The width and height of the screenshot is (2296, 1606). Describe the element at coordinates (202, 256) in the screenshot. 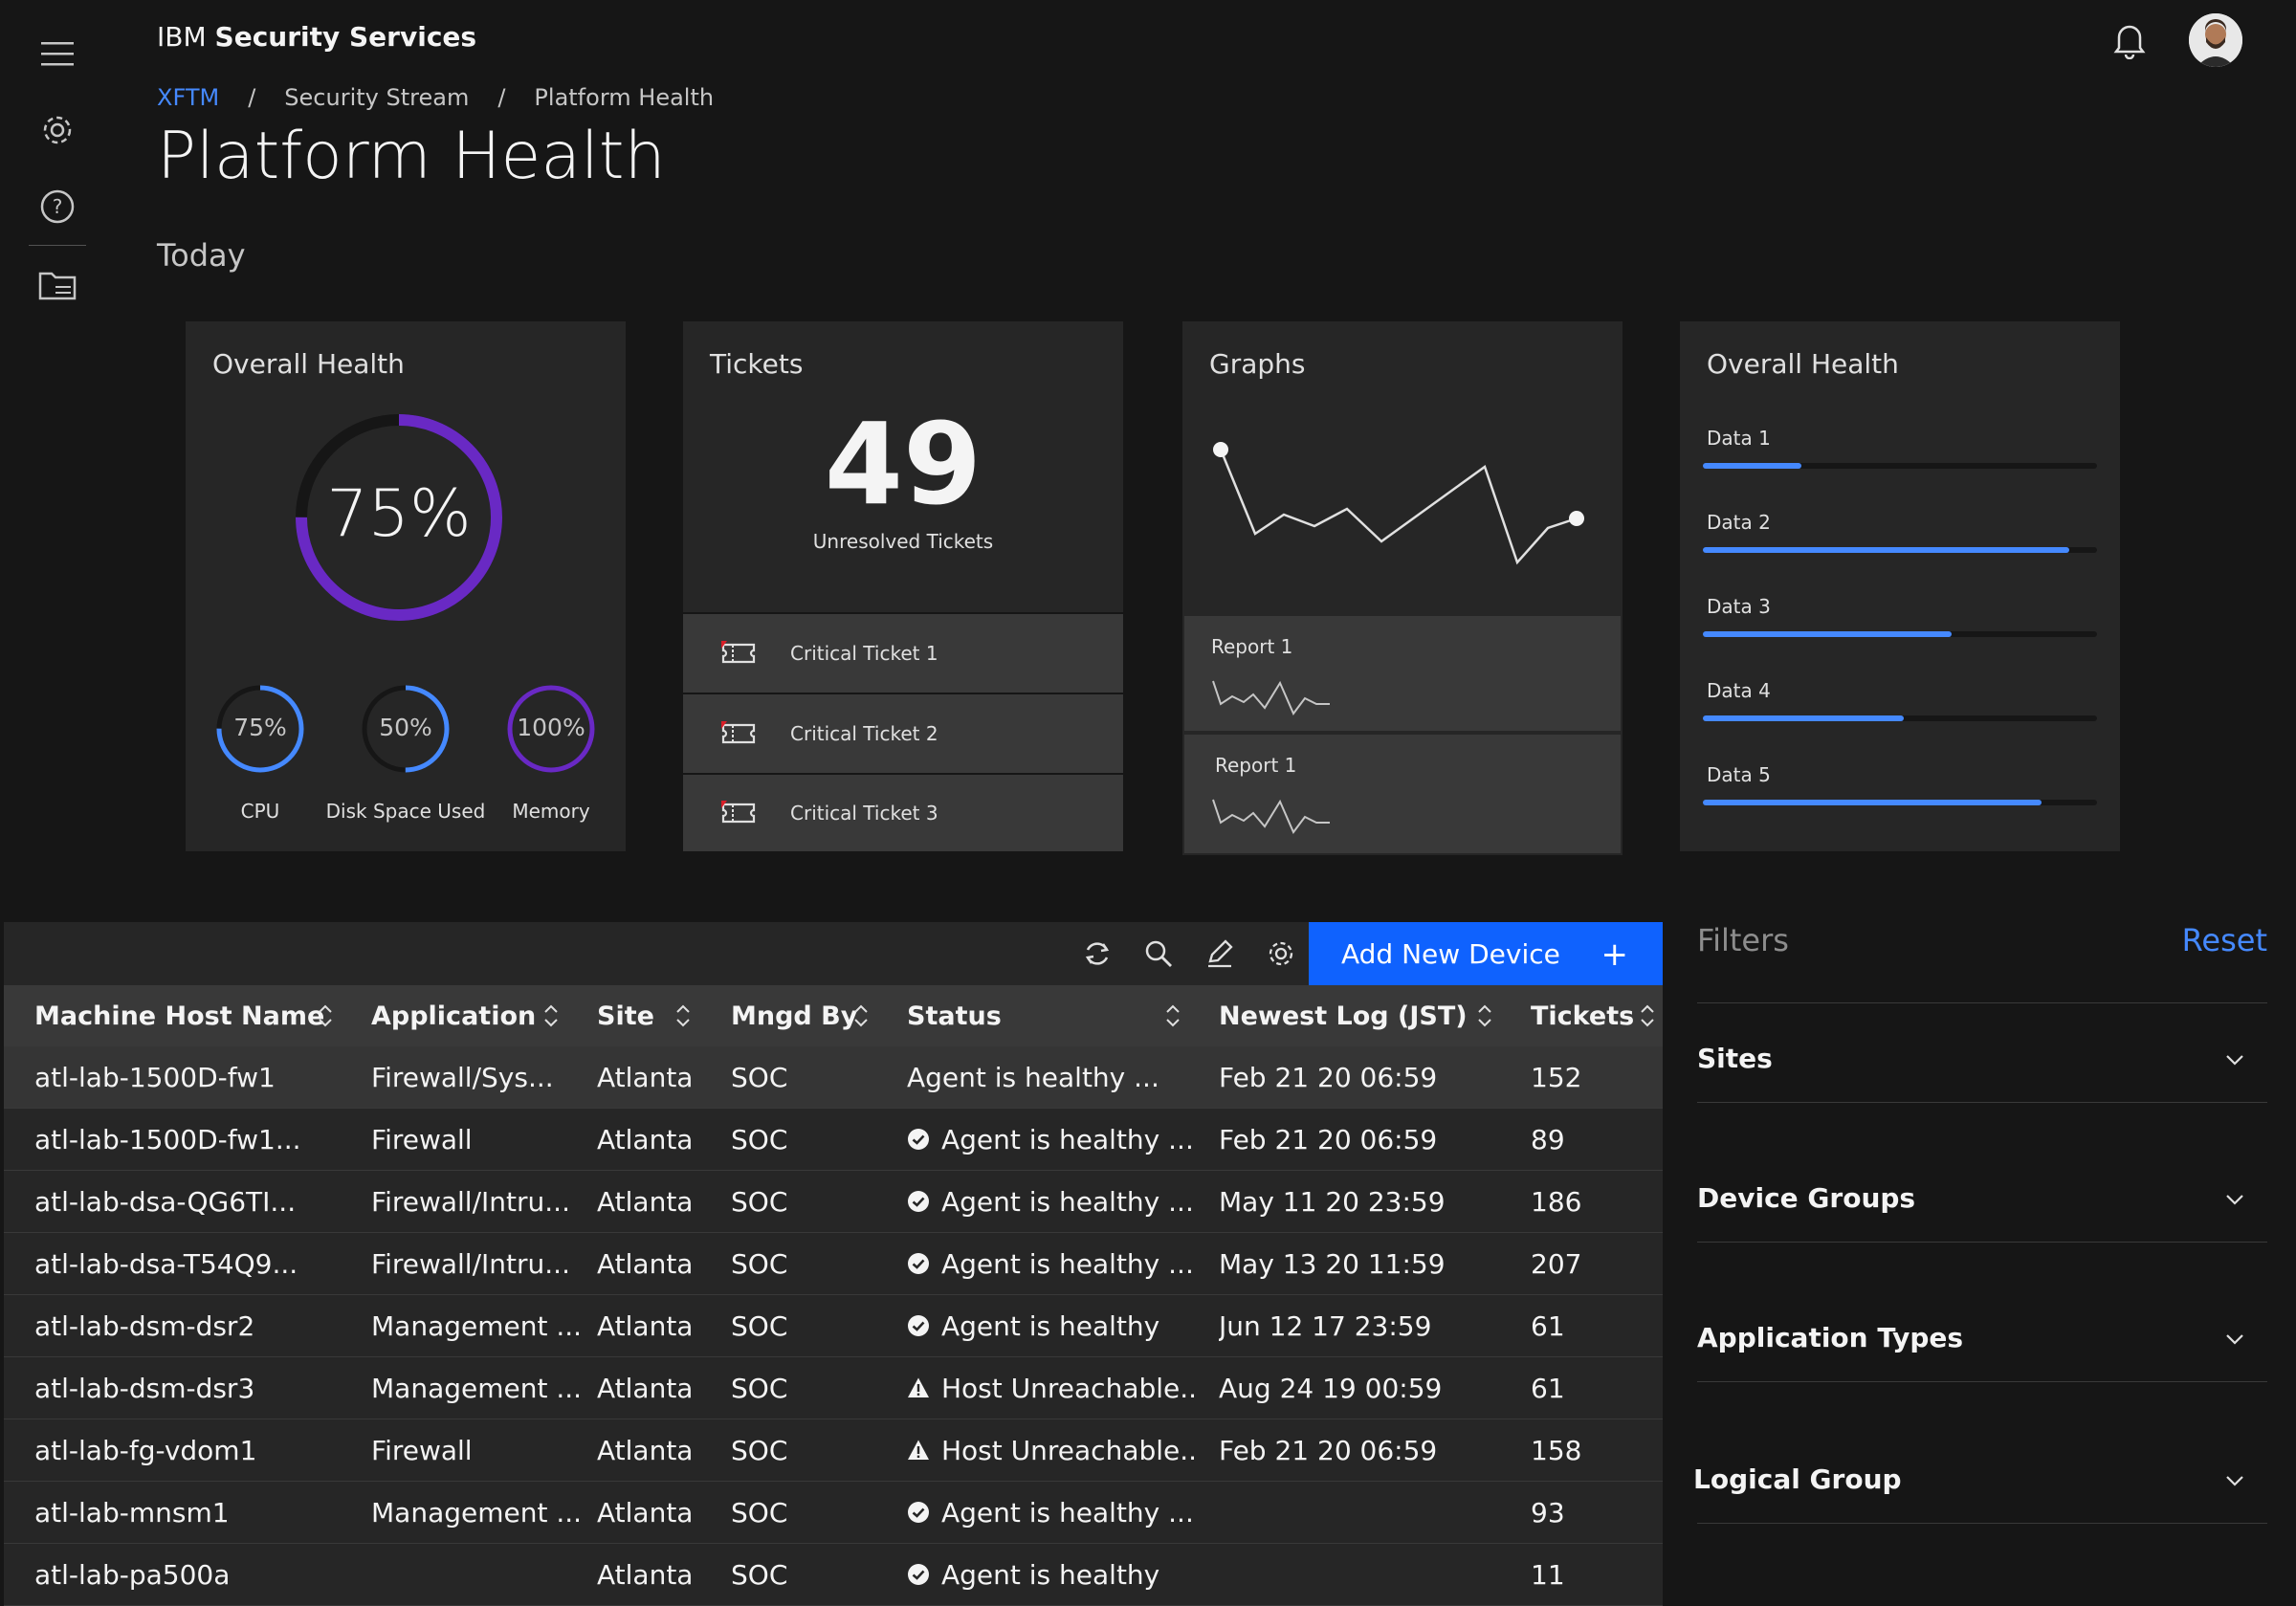

I see `period-label: Today` at that location.